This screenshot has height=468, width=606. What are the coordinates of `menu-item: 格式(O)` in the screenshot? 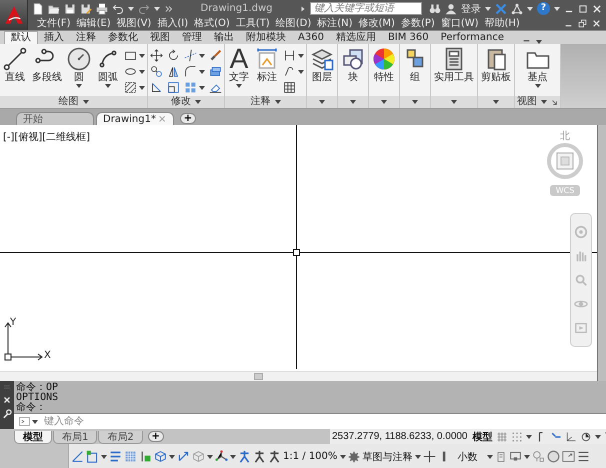 It's located at (212, 23).